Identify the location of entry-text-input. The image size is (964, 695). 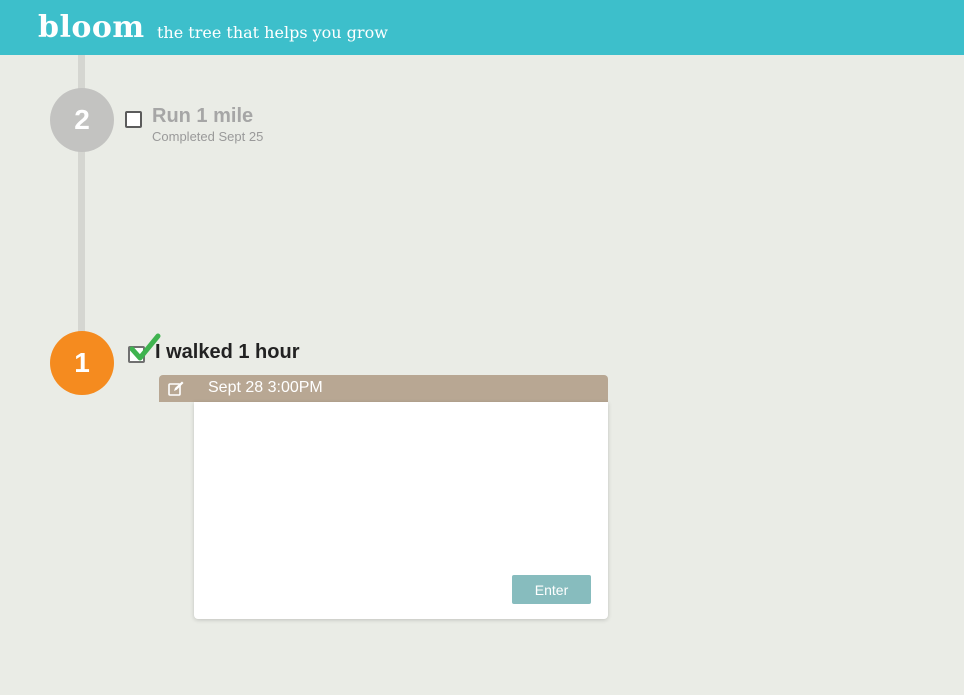
(403, 489).